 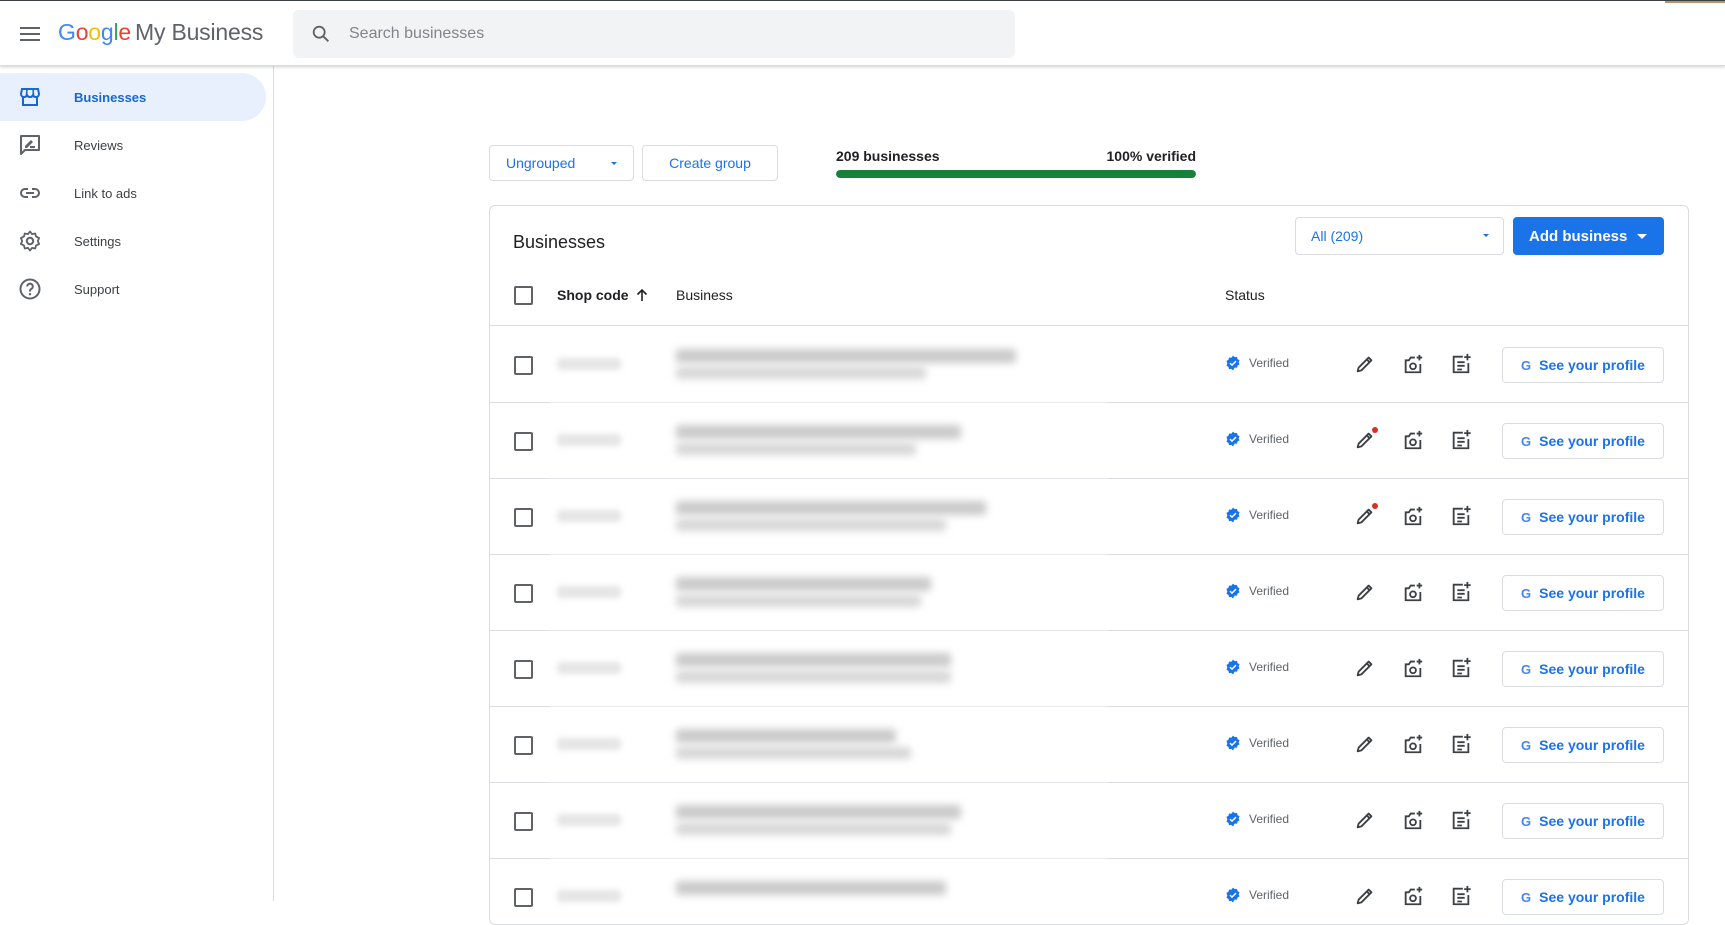 What do you see at coordinates (641, 294) in the screenshot?
I see `sort-ascending-icon` at bounding box center [641, 294].